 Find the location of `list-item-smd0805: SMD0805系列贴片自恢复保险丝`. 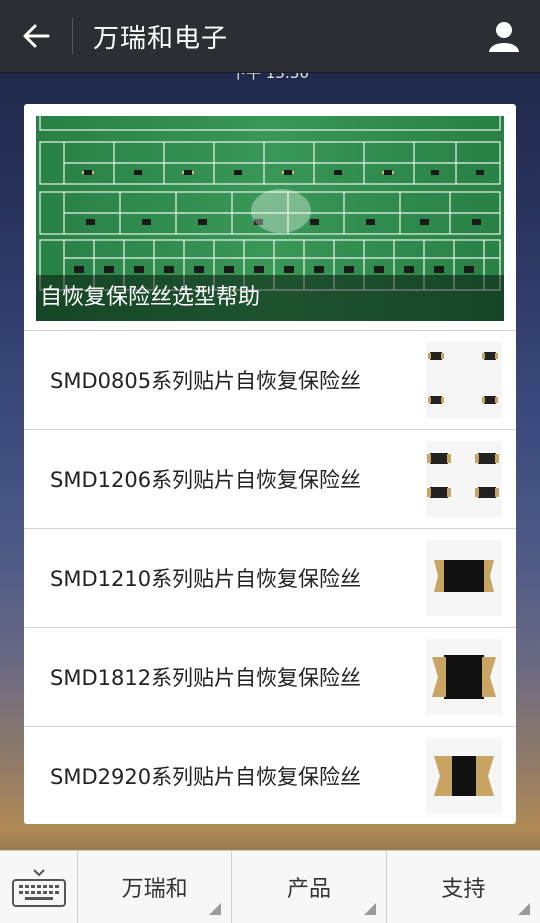

list-item-smd0805: SMD0805系列贴片自恢复保险丝 is located at coordinates (270, 379).